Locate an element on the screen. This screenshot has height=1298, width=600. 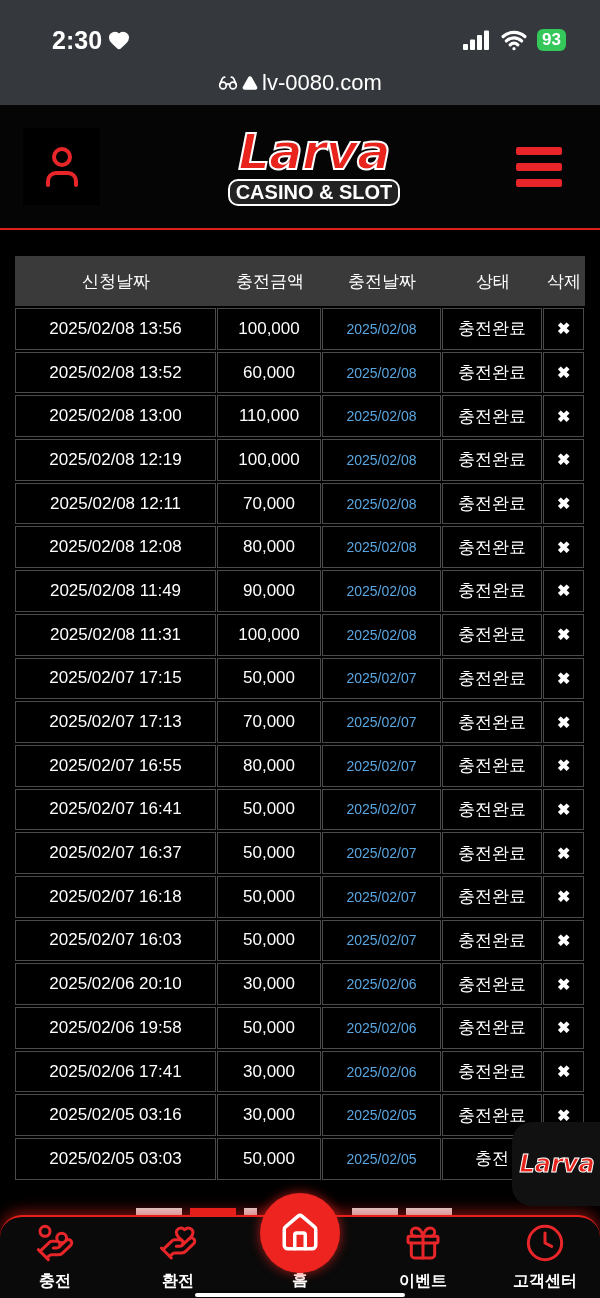
column-header: 충전날짜 is located at coordinates (382, 281).